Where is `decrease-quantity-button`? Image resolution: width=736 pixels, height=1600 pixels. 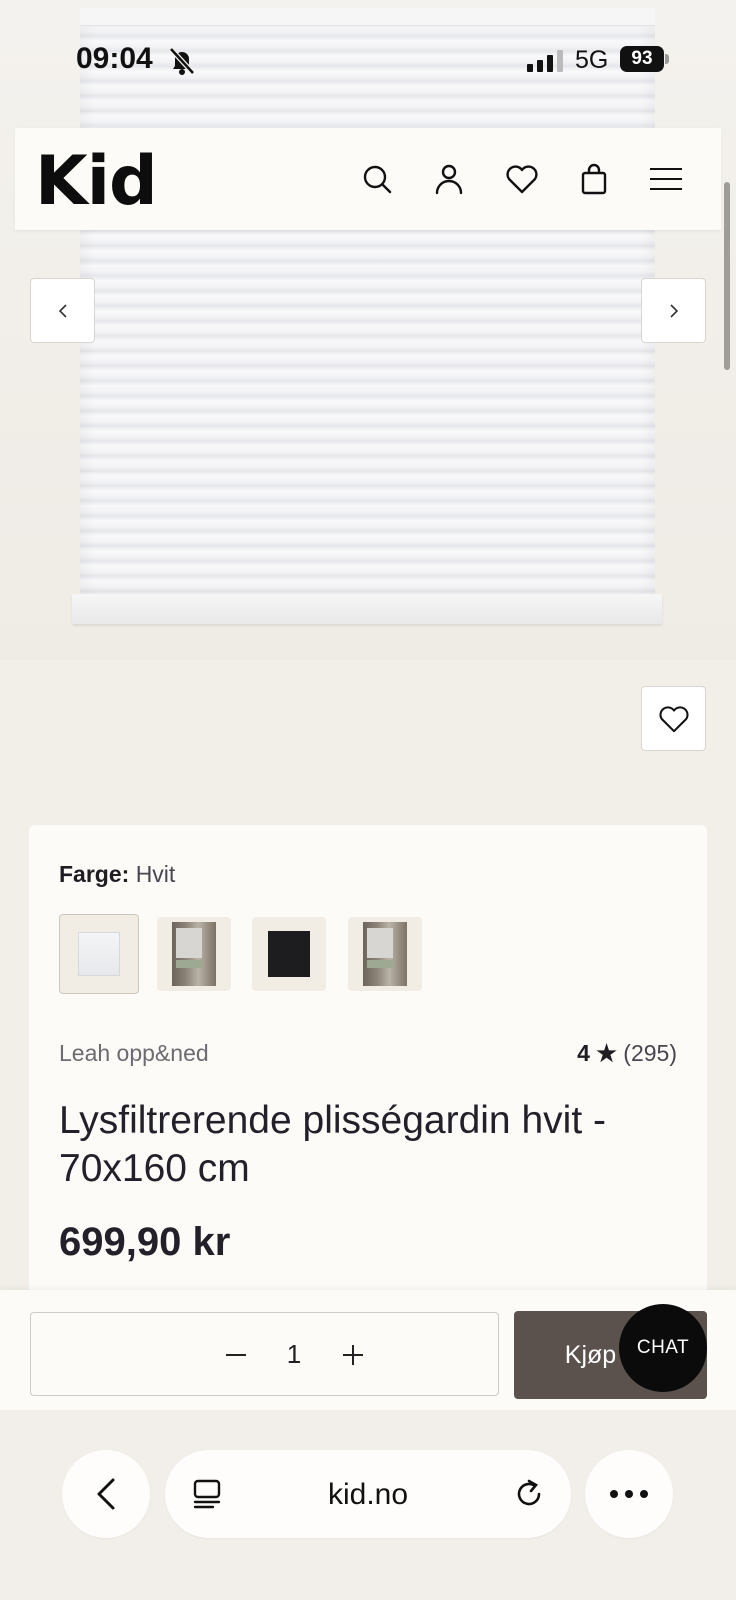 decrease-quantity-button is located at coordinates (236, 1355).